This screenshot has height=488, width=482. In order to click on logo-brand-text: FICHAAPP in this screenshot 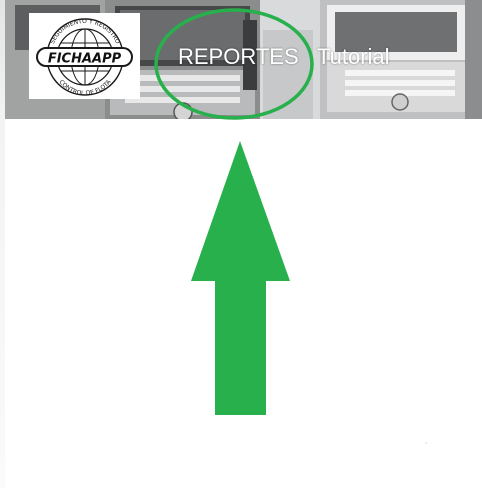, I will do `click(85, 59)`.